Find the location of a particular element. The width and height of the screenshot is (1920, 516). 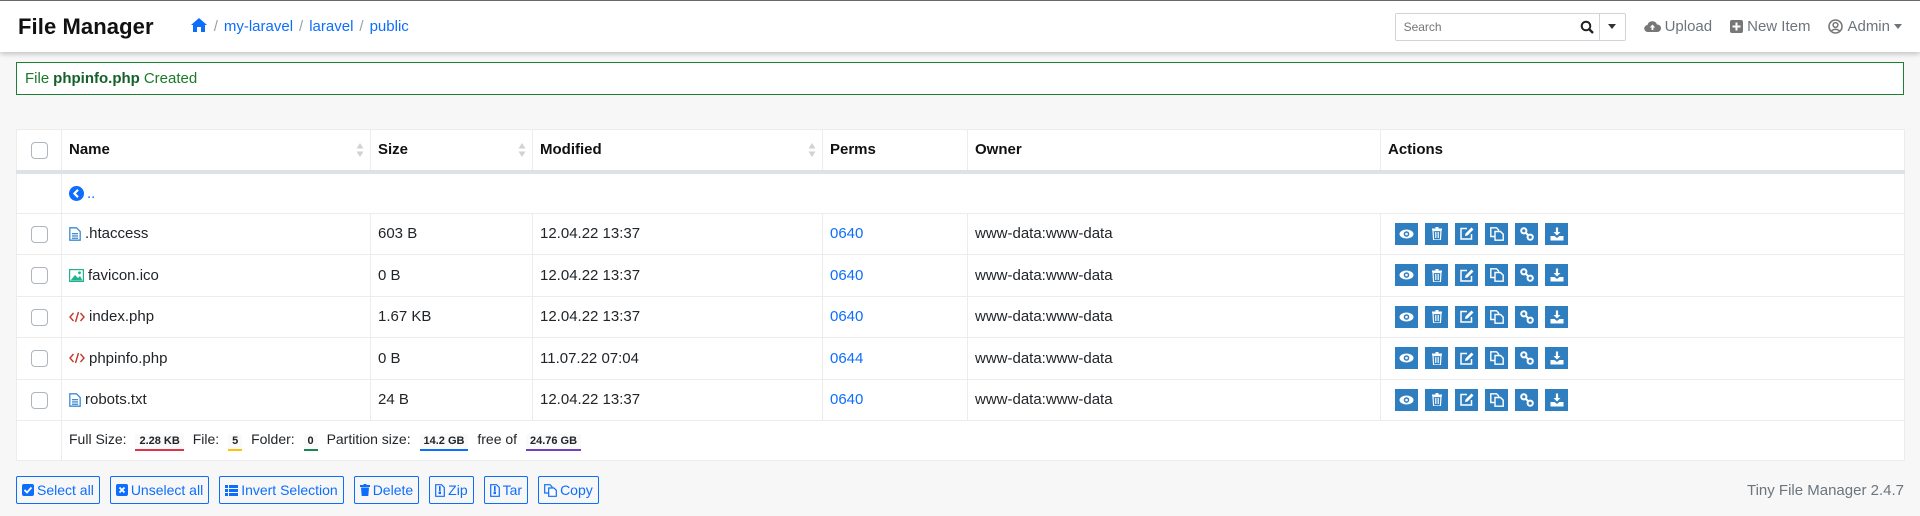

new-item-label: New Item is located at coordinates (1779, 26).